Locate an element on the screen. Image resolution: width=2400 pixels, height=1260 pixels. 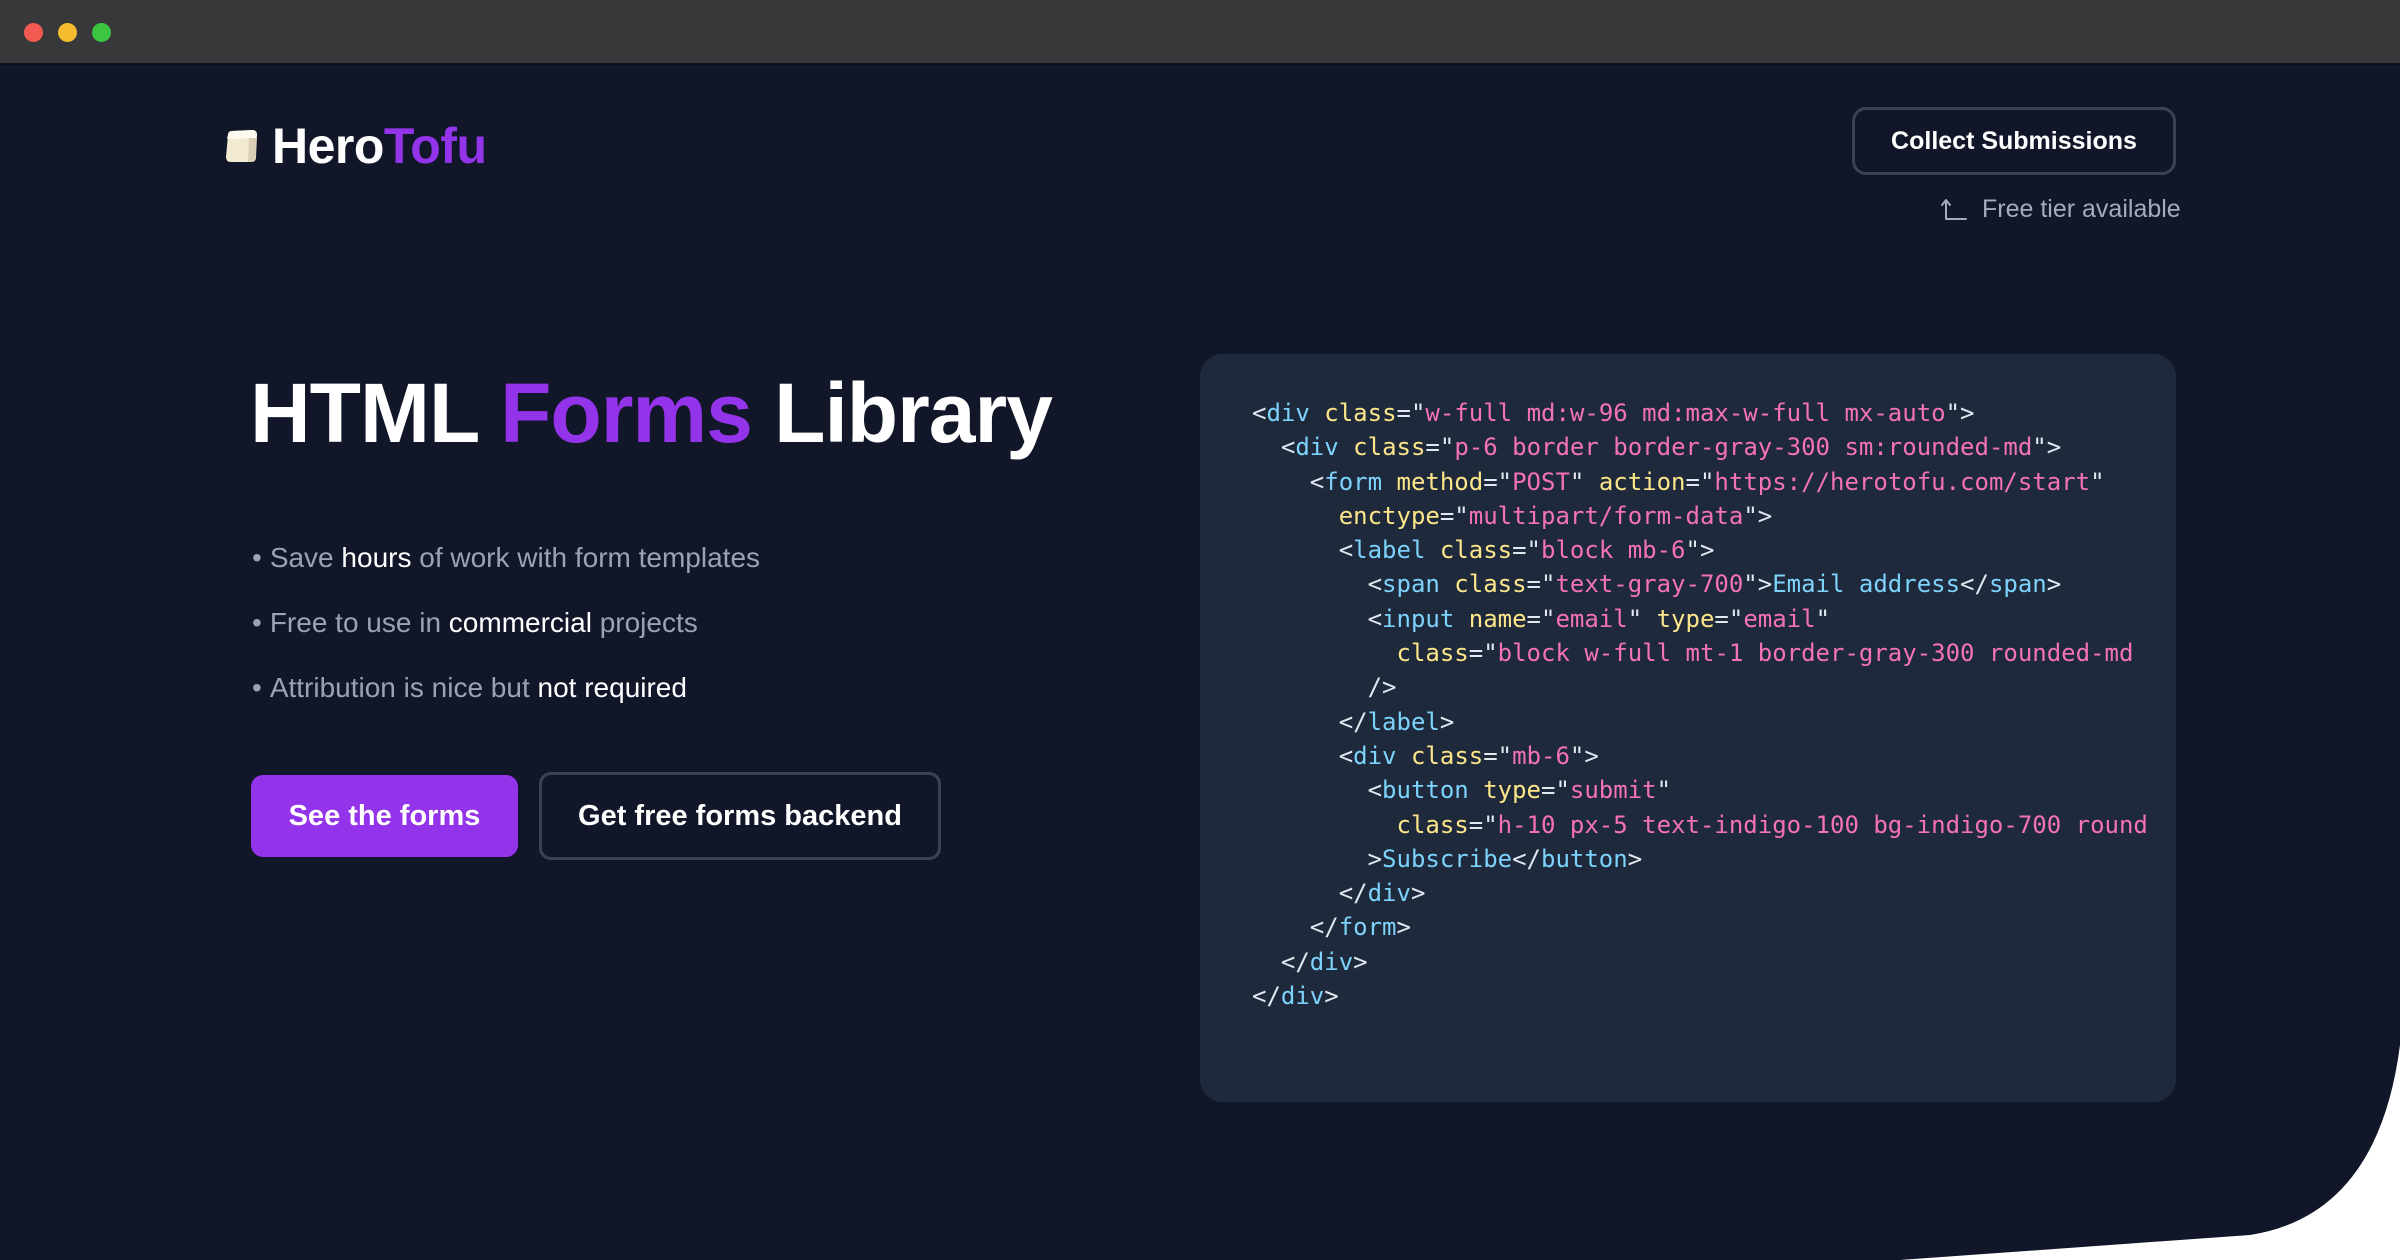
feature-item: •Attribution is nice but not required is located at coordinates (506, 687).